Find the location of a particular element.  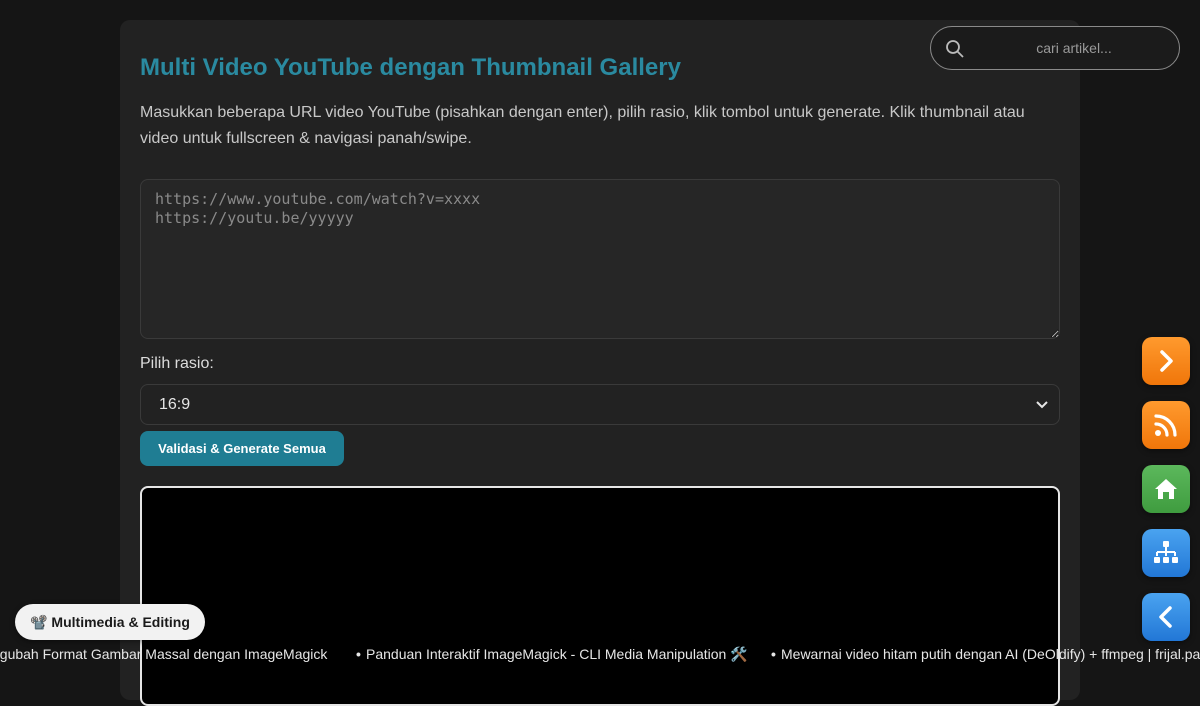

next-article-button is located at coordinates (1166, 361).